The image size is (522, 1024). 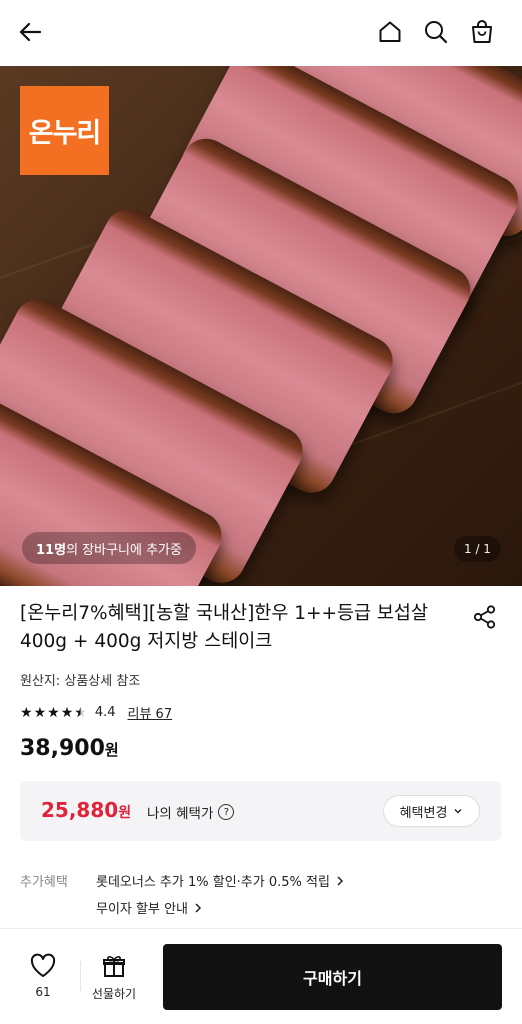 I want to click on rating-row: ★ ★ ★ ★ ★ 4.4 리뷰 67, so click(x=96, y=712).